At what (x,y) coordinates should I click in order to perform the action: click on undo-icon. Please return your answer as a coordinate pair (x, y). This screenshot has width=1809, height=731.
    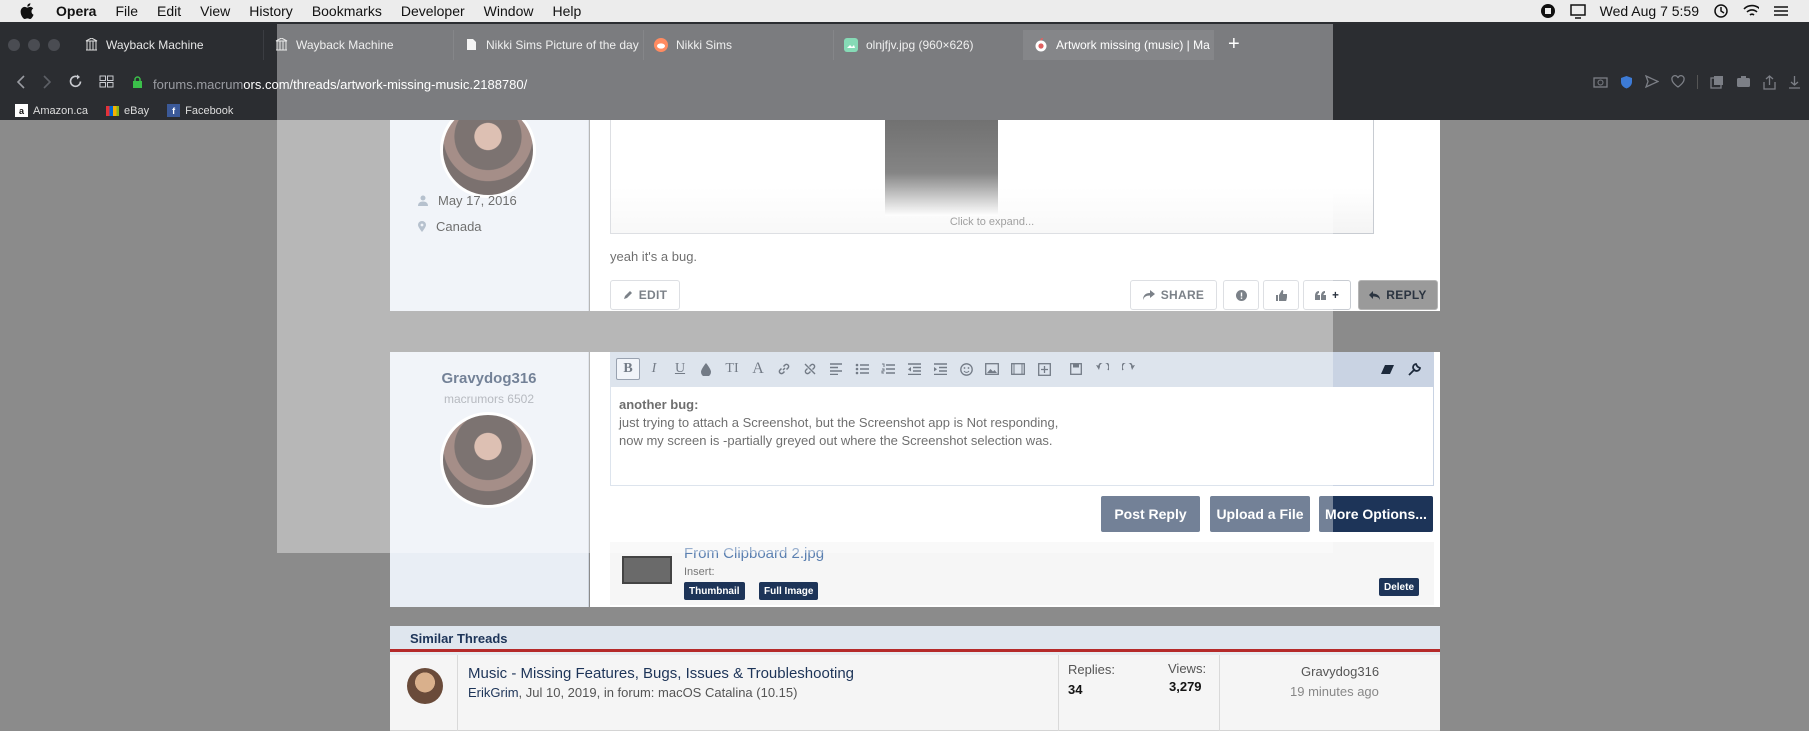
    Looking at the image, I should click on (1102, 369).